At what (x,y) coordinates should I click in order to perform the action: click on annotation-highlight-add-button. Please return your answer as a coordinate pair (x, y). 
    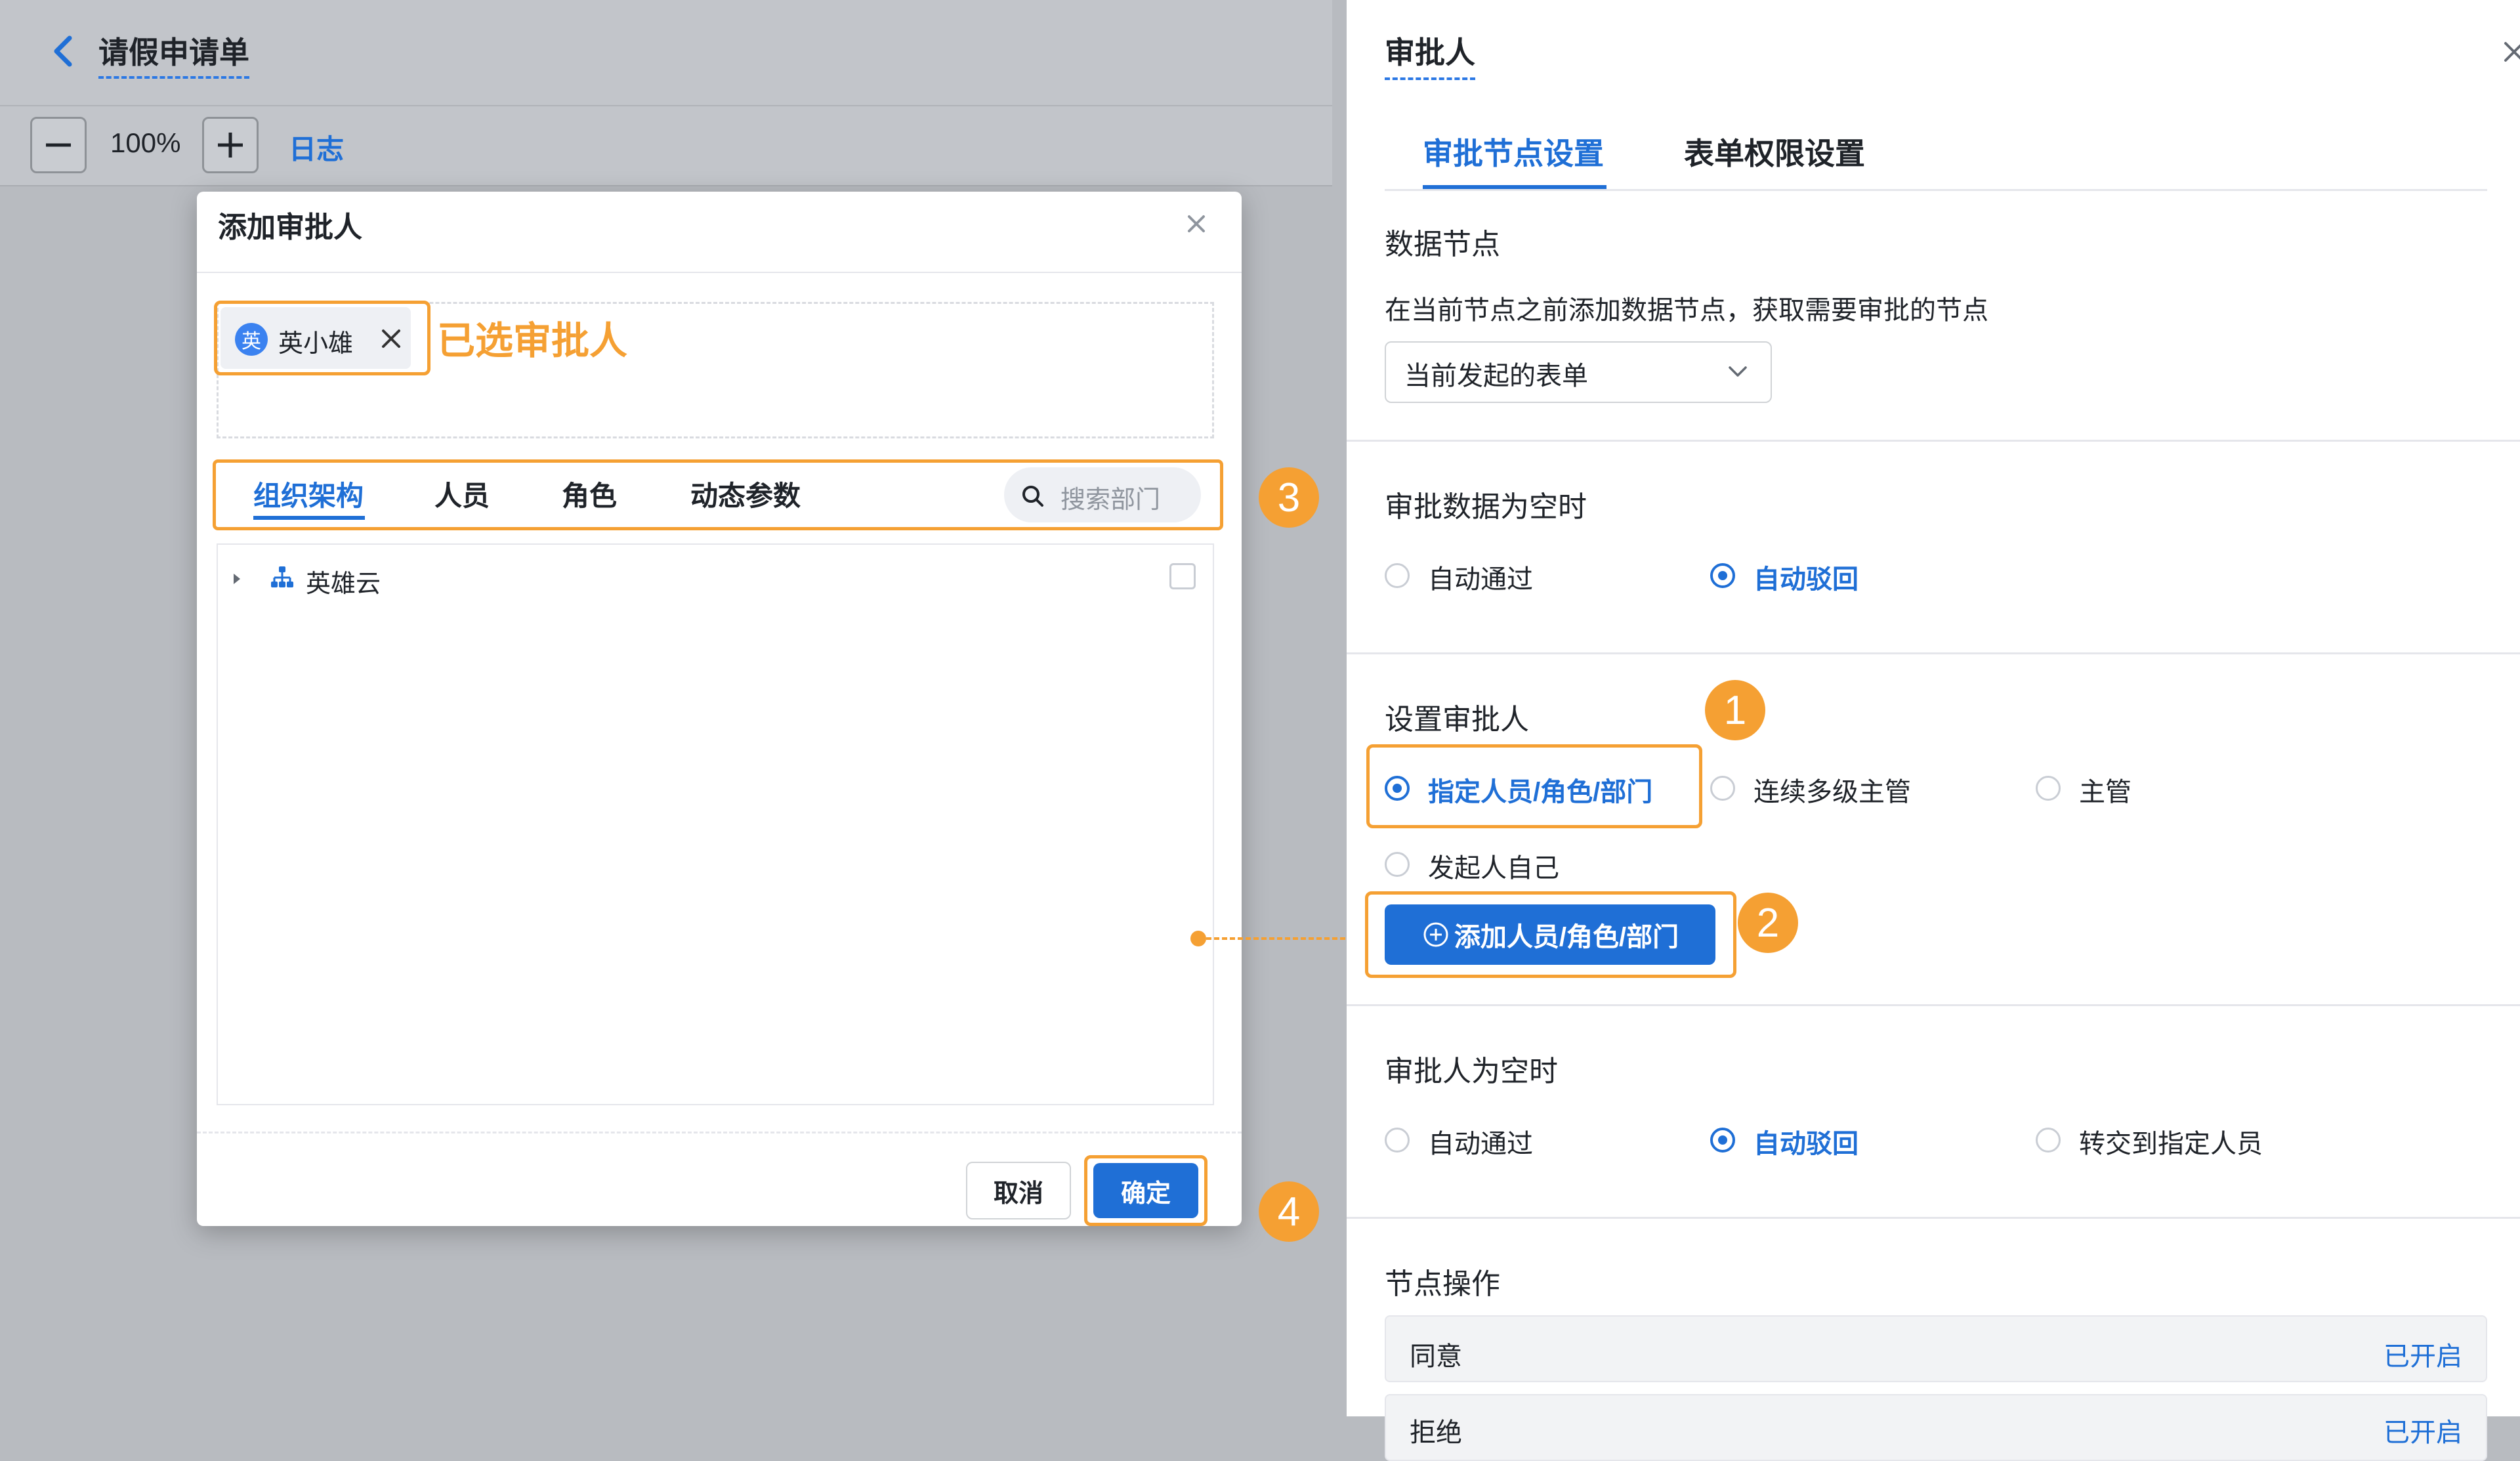
    Looking at the image, I should click on (1550, 934).